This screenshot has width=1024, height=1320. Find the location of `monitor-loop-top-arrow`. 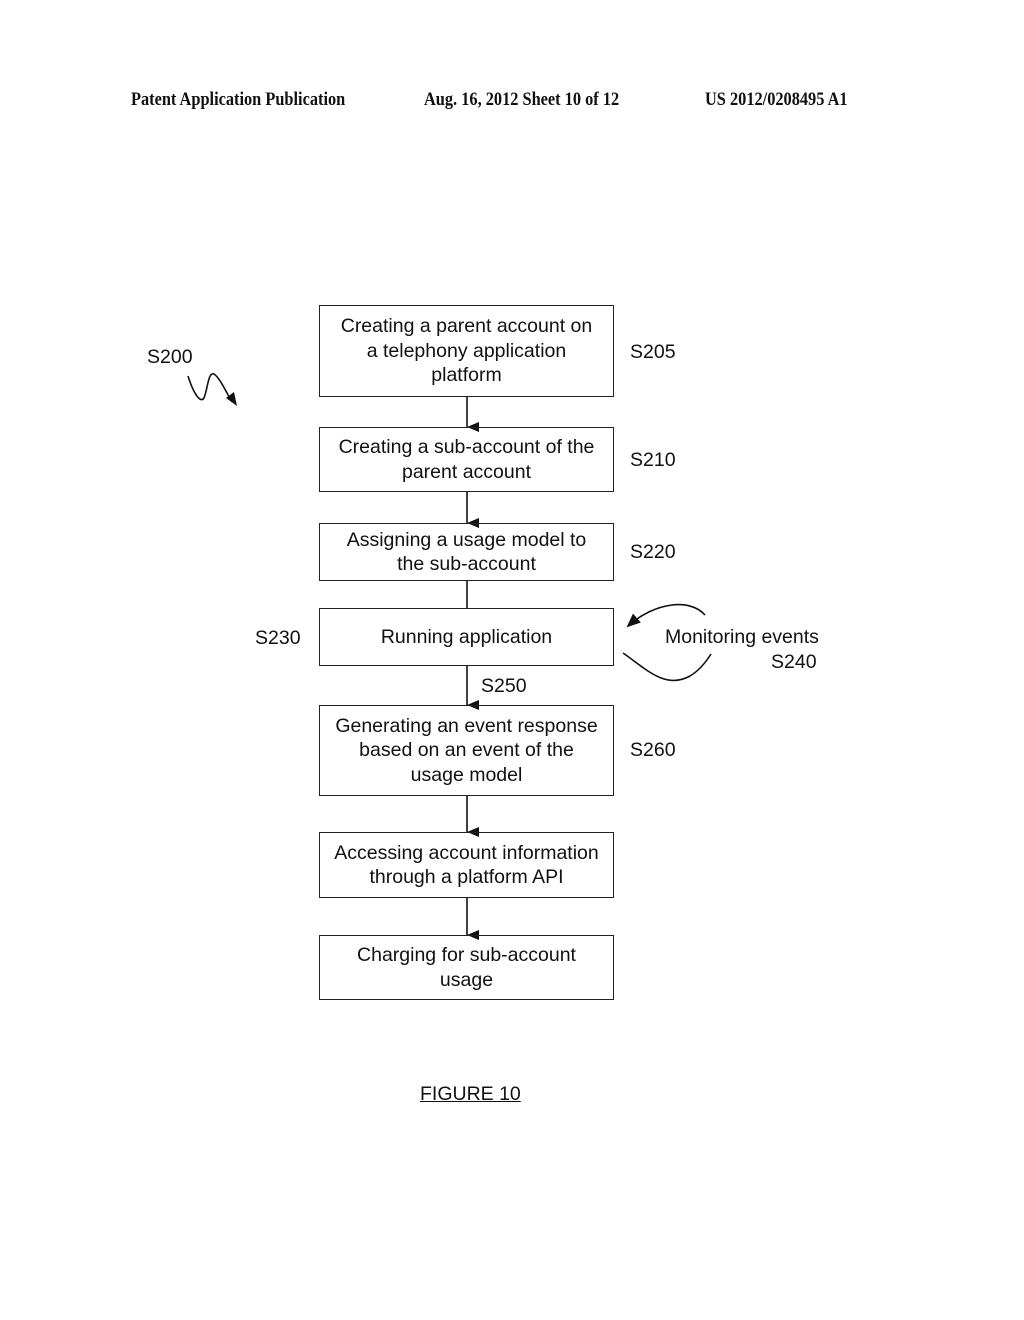

monitor-loop-top-arrow is located at coordinates (666, 615).